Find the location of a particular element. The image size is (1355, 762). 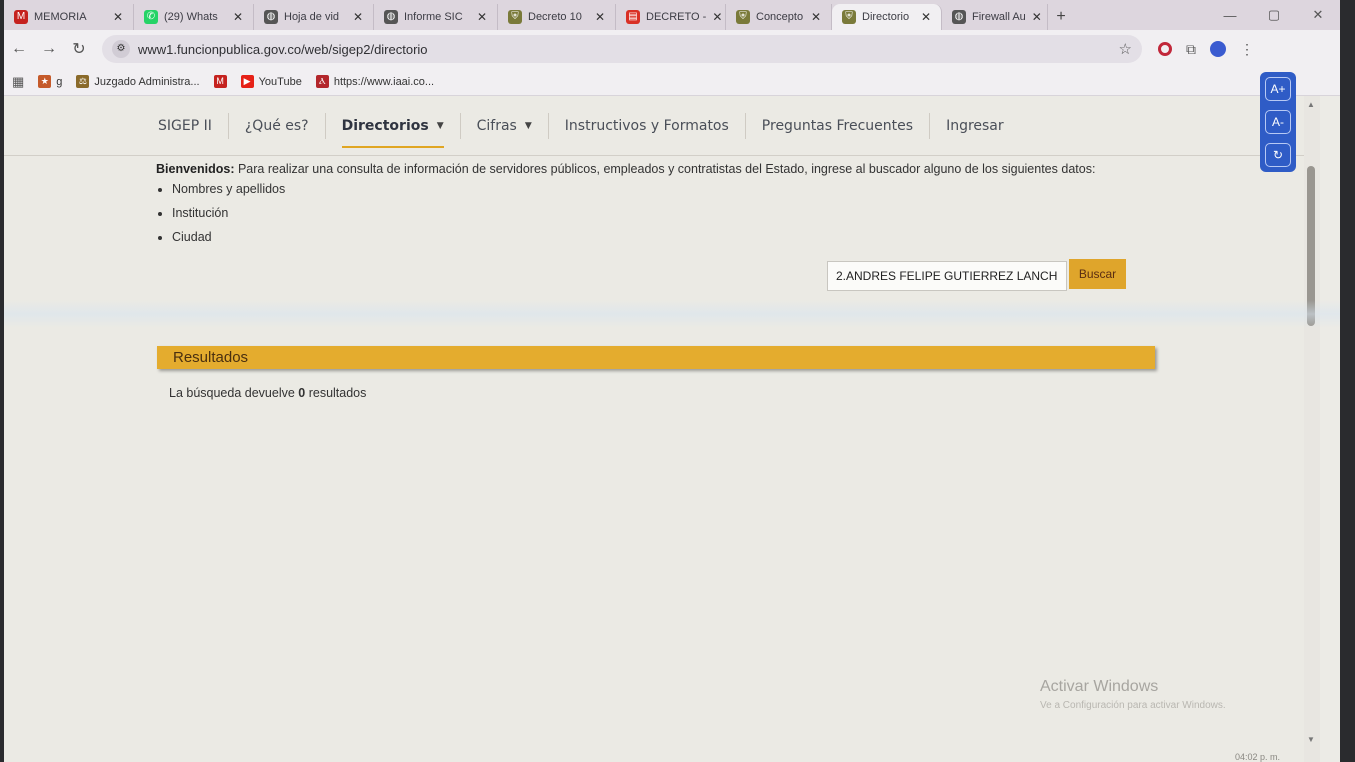

reload-icon: ↻ is located at coordinates (79, 49).